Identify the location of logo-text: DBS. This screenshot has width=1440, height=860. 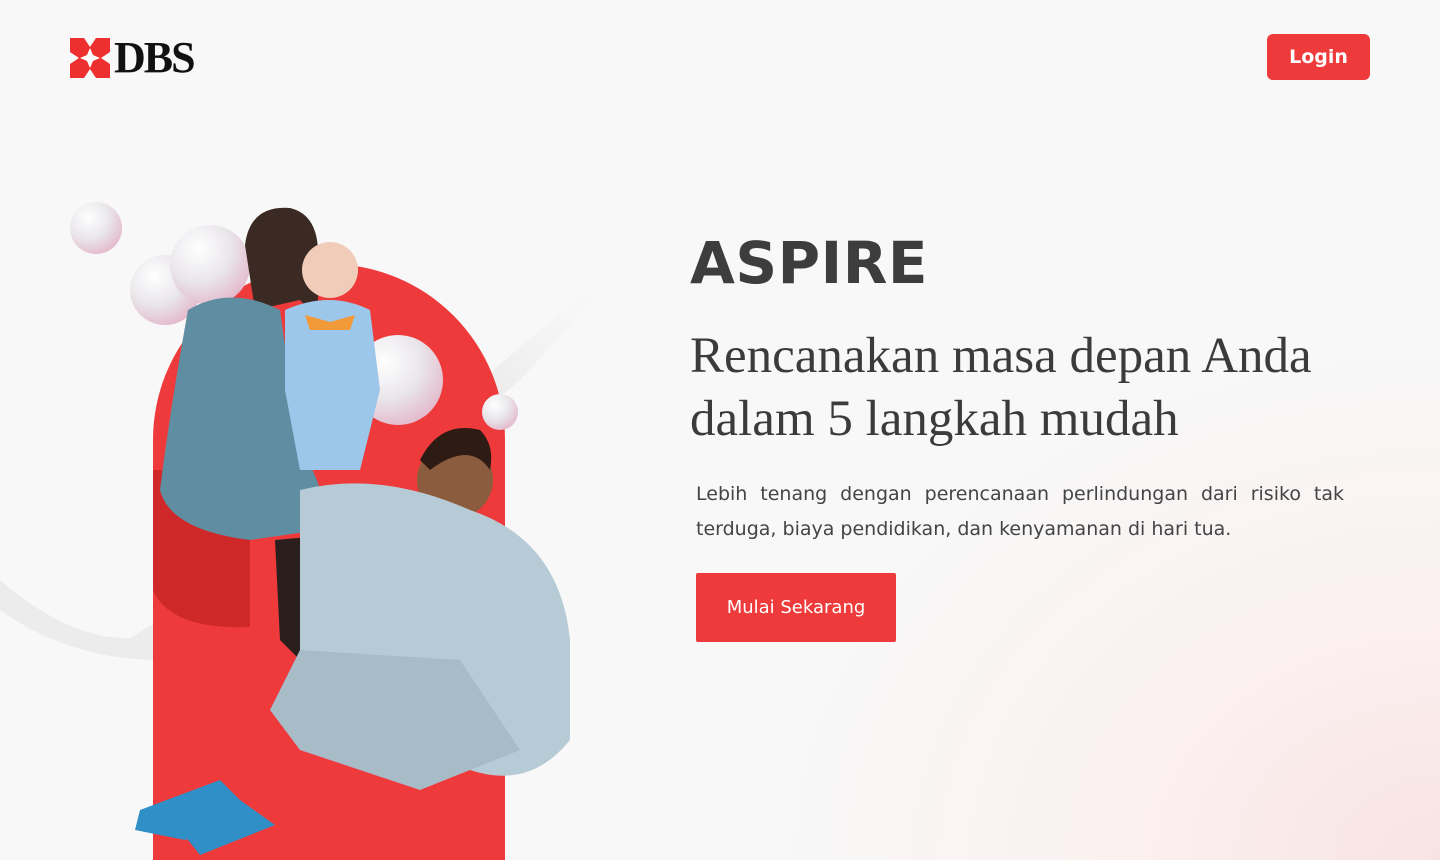
(155, 57).